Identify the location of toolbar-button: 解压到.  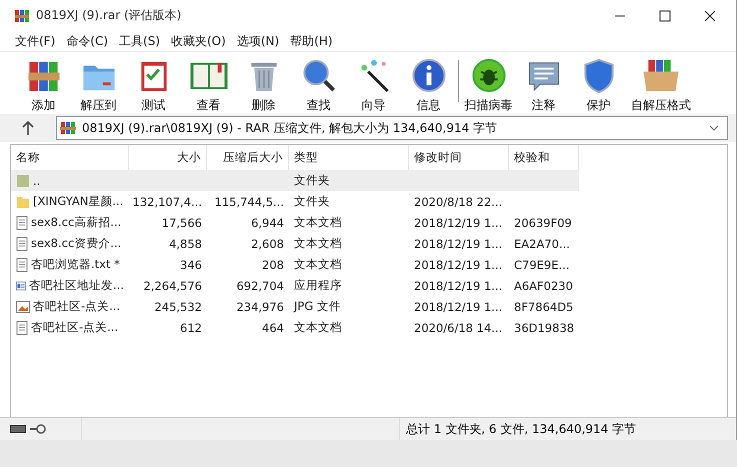
(98, 86).